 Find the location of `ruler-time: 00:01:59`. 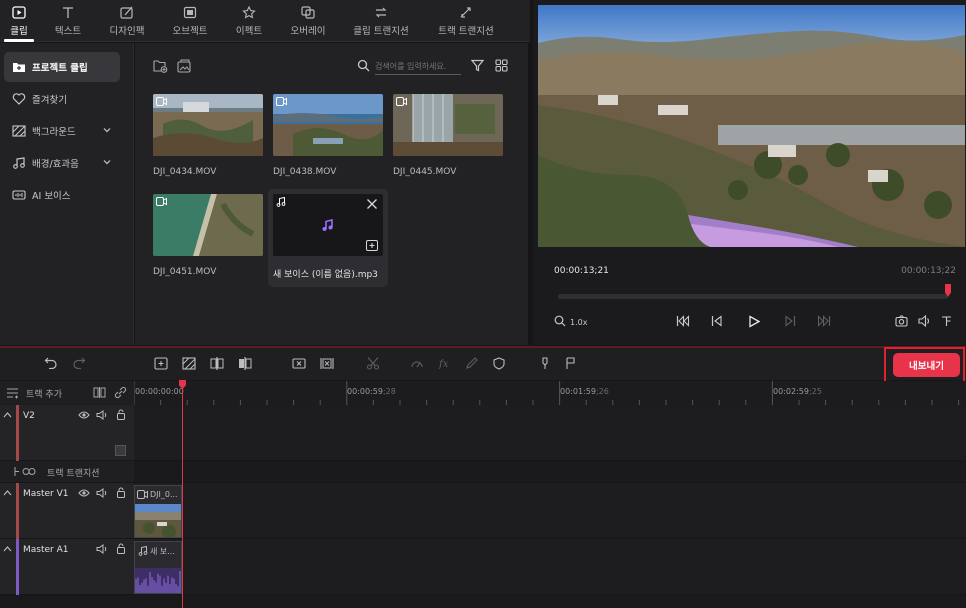

ruler-time: 00:01:59 is located at coordinates (578, 391).